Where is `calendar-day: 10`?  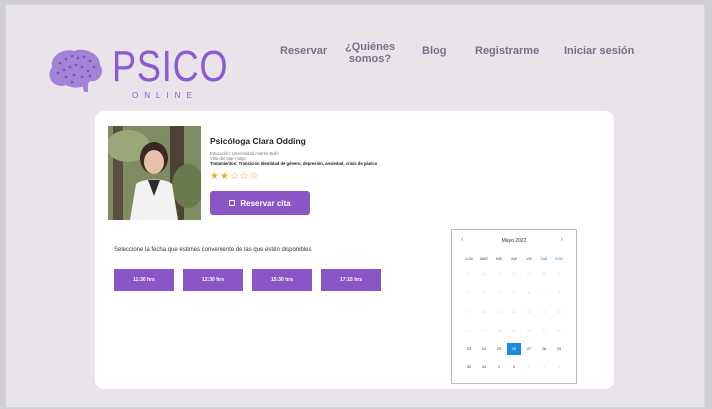
calendar-day: 10 is located at coordinates (484, 312).